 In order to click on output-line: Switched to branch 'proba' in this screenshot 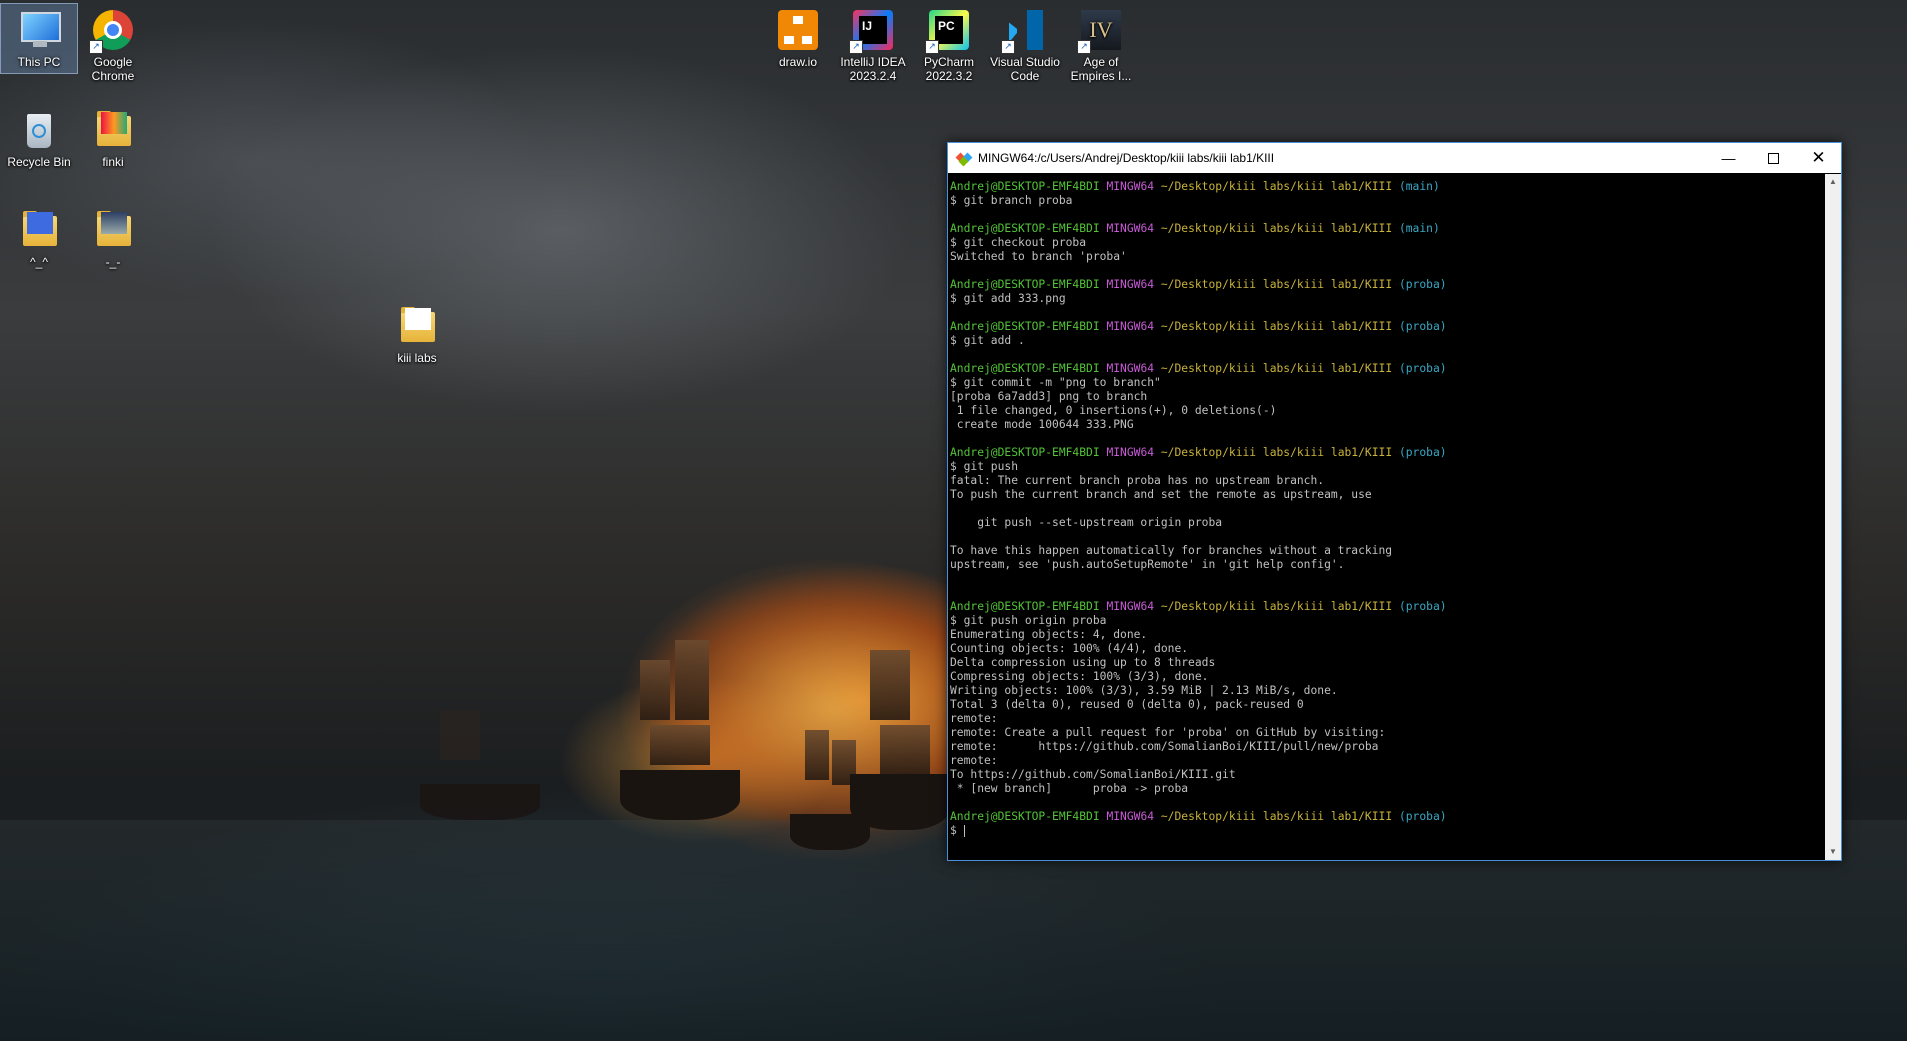, I will do `click(1038, 256)`.